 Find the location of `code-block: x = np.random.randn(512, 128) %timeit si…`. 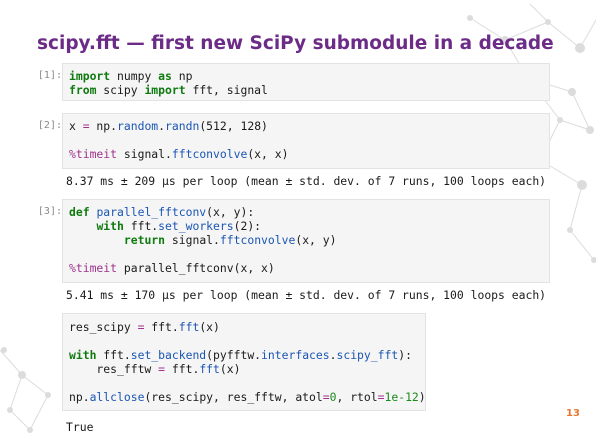

code-block: x = np.random.randn(512, 128) %timeit si… is located at coordinates (178, 140).